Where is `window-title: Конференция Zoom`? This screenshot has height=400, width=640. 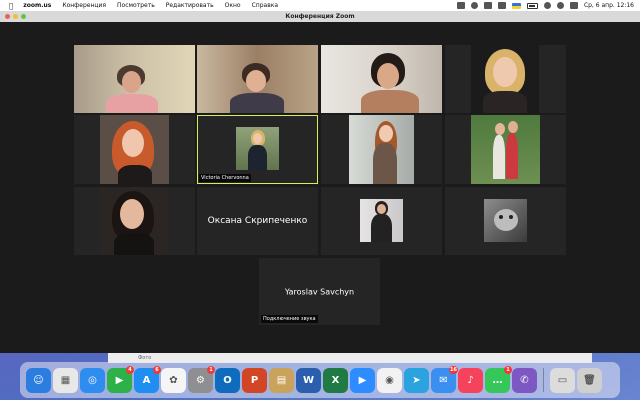
window-title: Конференция Zoom is located at coordinates (320, 16).